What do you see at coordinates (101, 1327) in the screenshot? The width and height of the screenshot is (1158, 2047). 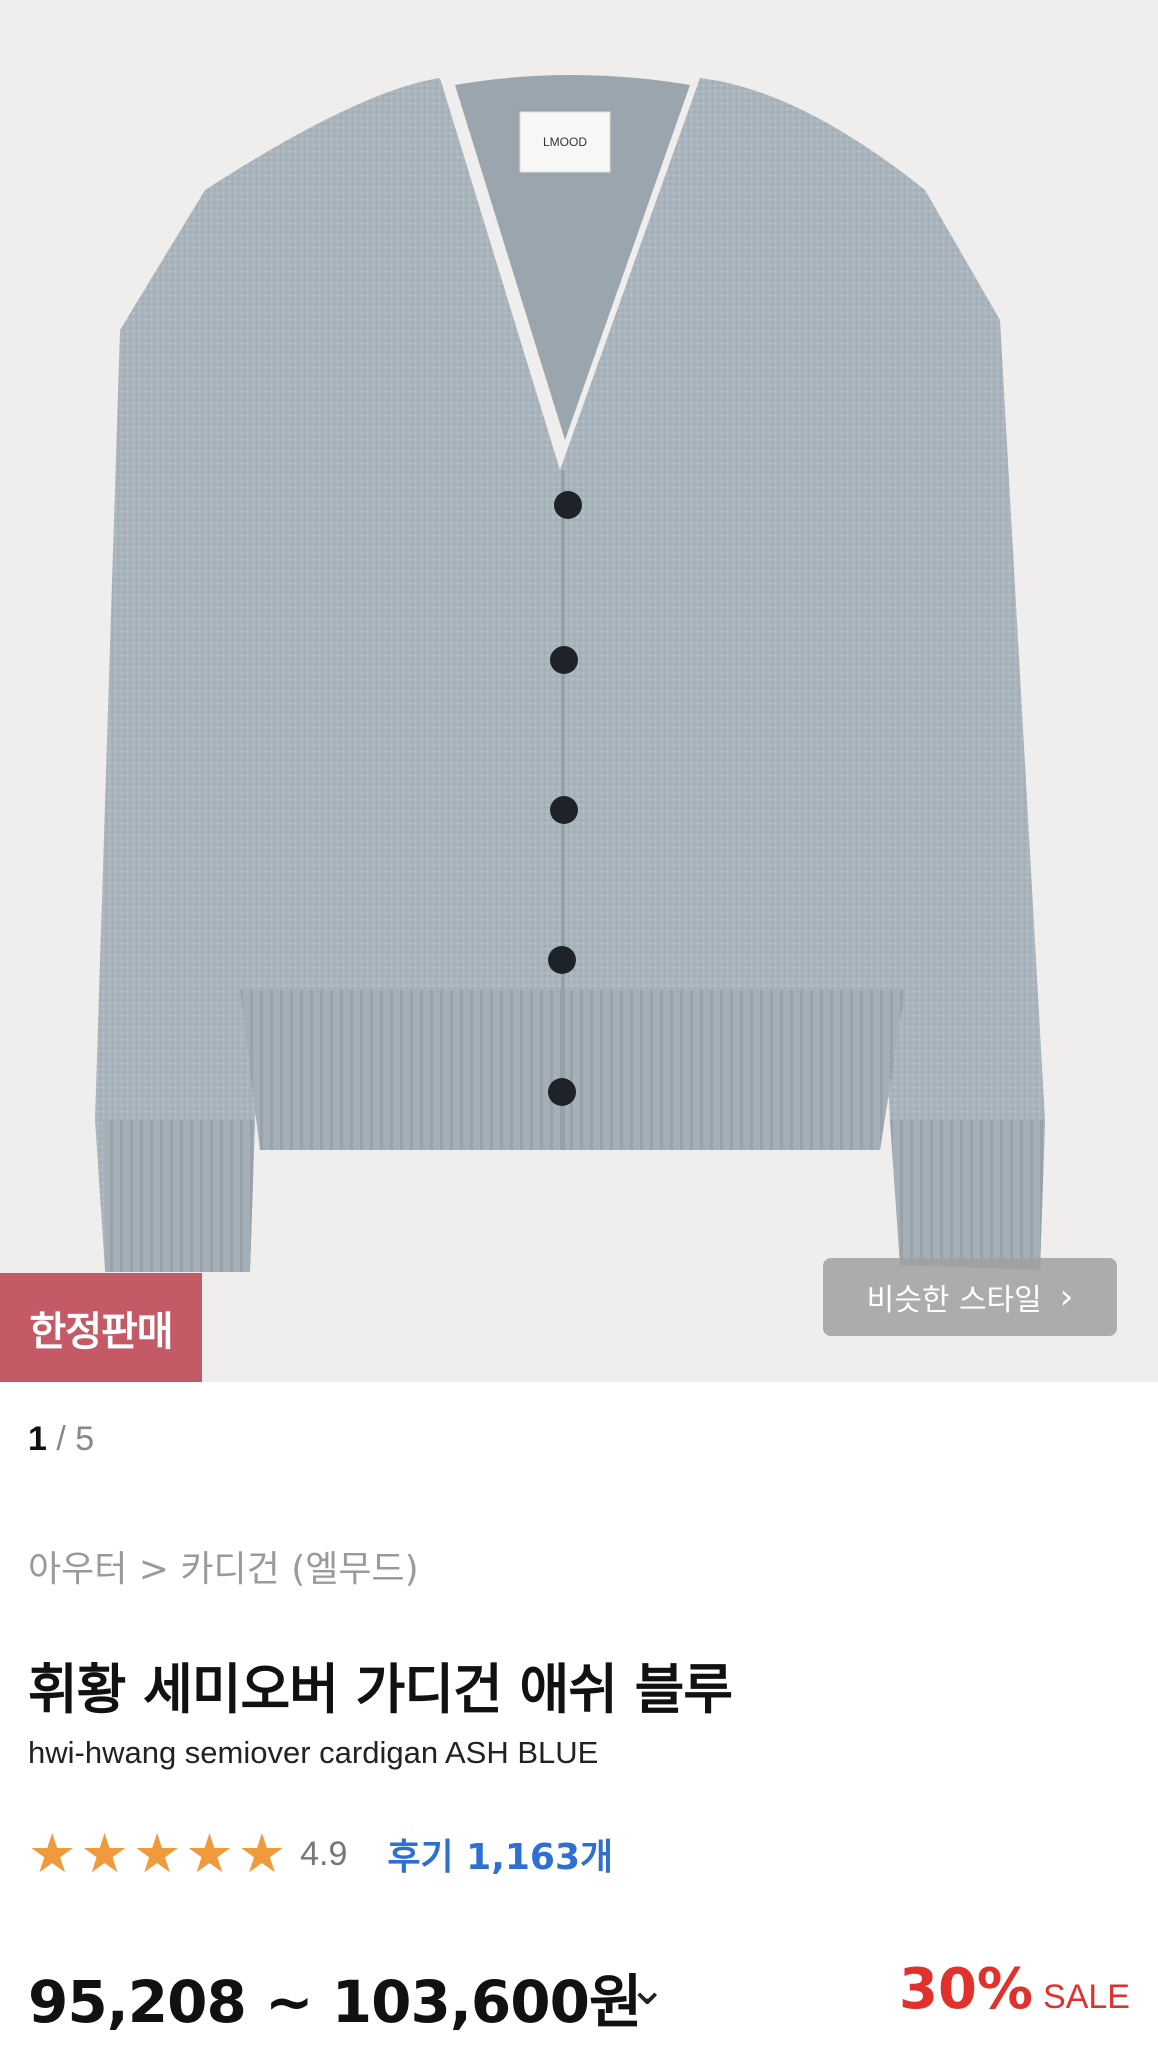 I see `limited-sale-badge: 한정판매` at bounding box center [101, 1327].